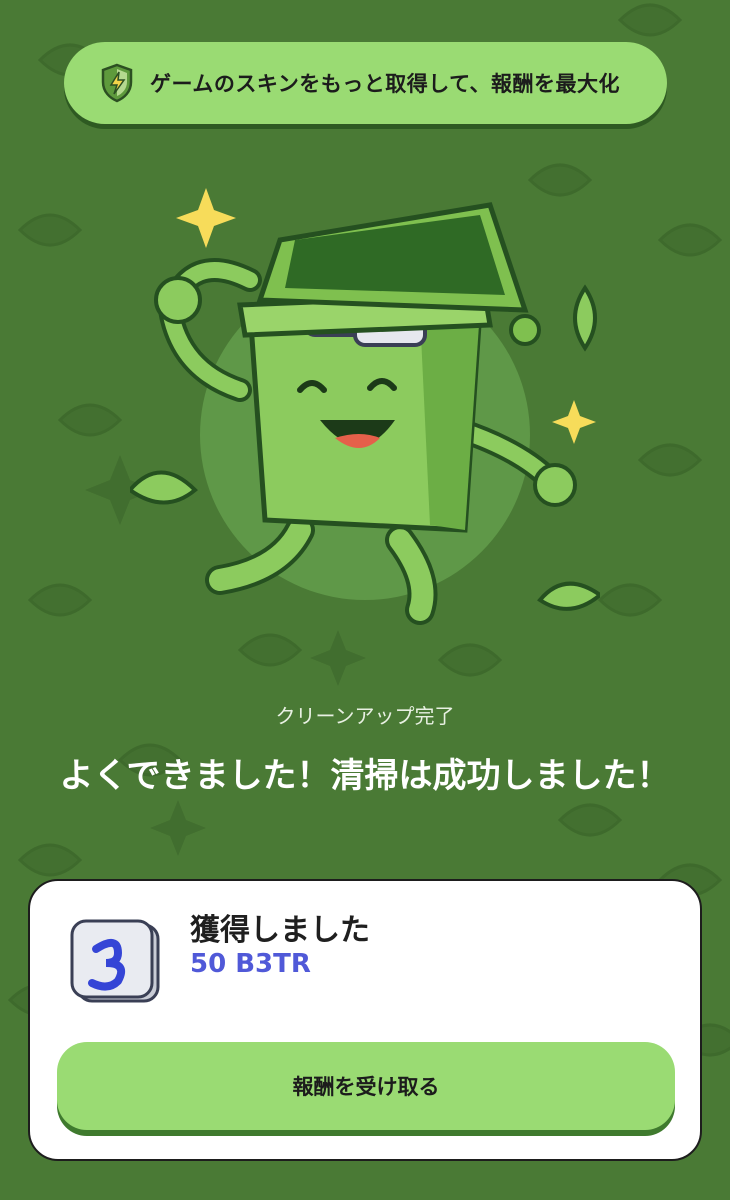 Image resolution: width=730 pixels, height=1200 pixels. Describe the element at coordinates (117, 83) in the screenshot. I see `shield-lightning-icon` at that location.